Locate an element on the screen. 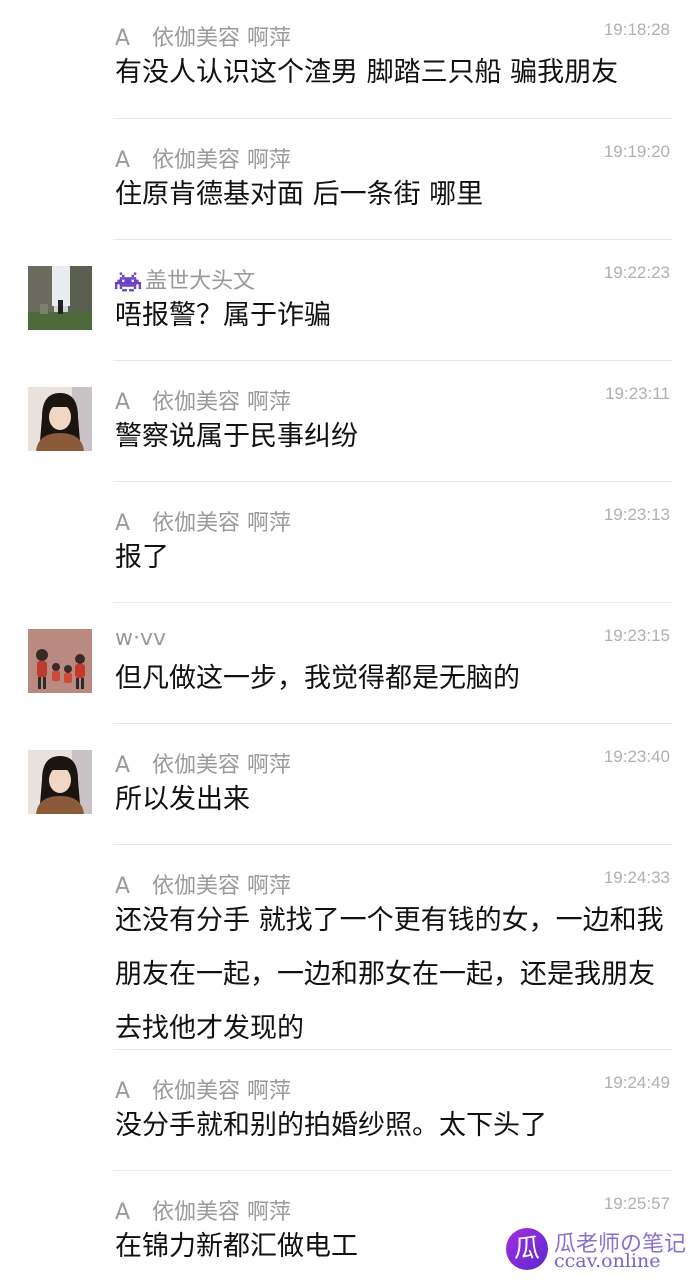 Image resolution: width=700 pixels, height=1280 pixels. chat-message: A 依伽美容 啊萍 19:23:40 所以发出来 is located at coordinates (350, 796).